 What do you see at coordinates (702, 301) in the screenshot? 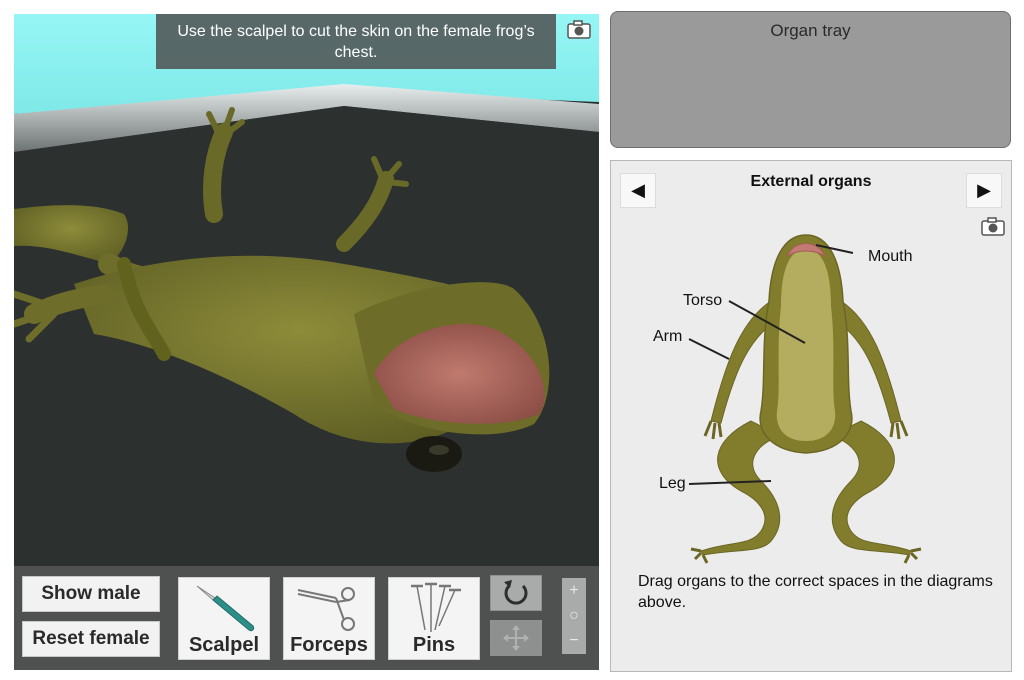
I see `label-torso: Torso` at bounding box center [702, 301].